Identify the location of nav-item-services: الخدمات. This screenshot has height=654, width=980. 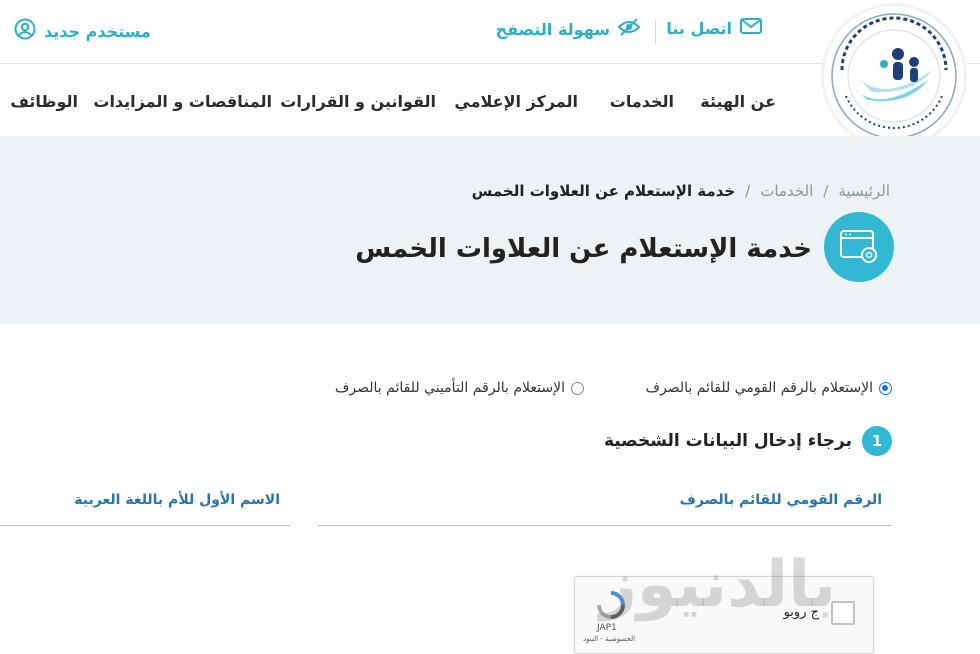
(642, 101).